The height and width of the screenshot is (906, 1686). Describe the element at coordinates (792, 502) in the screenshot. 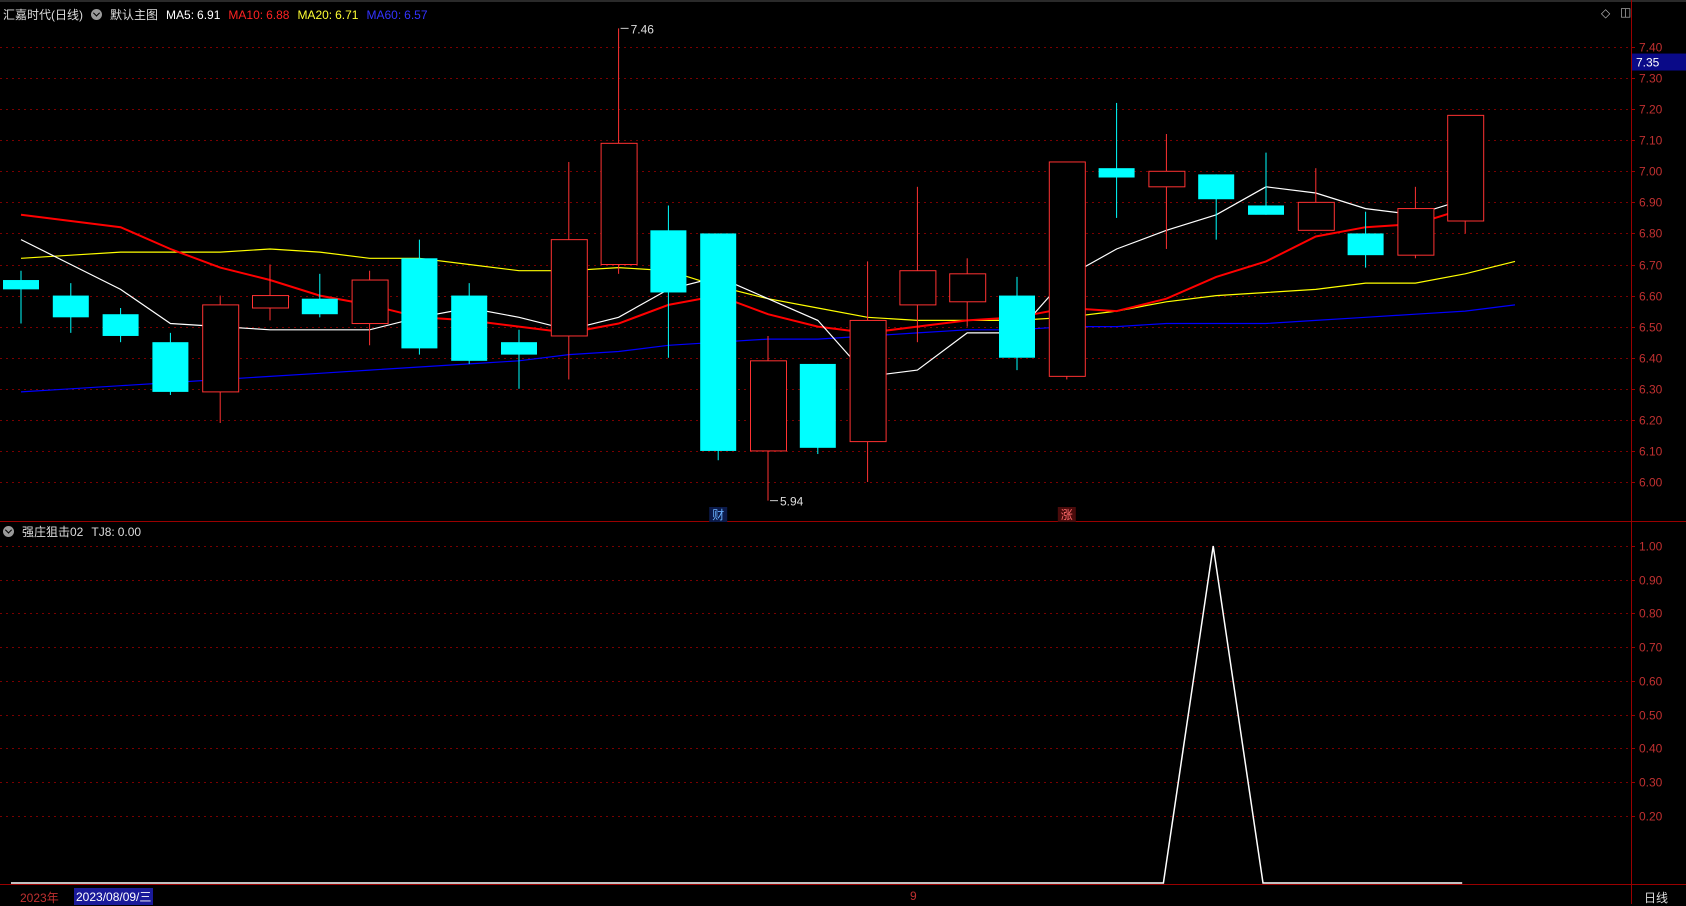

I see `low-price-label: 5.94` at that location.